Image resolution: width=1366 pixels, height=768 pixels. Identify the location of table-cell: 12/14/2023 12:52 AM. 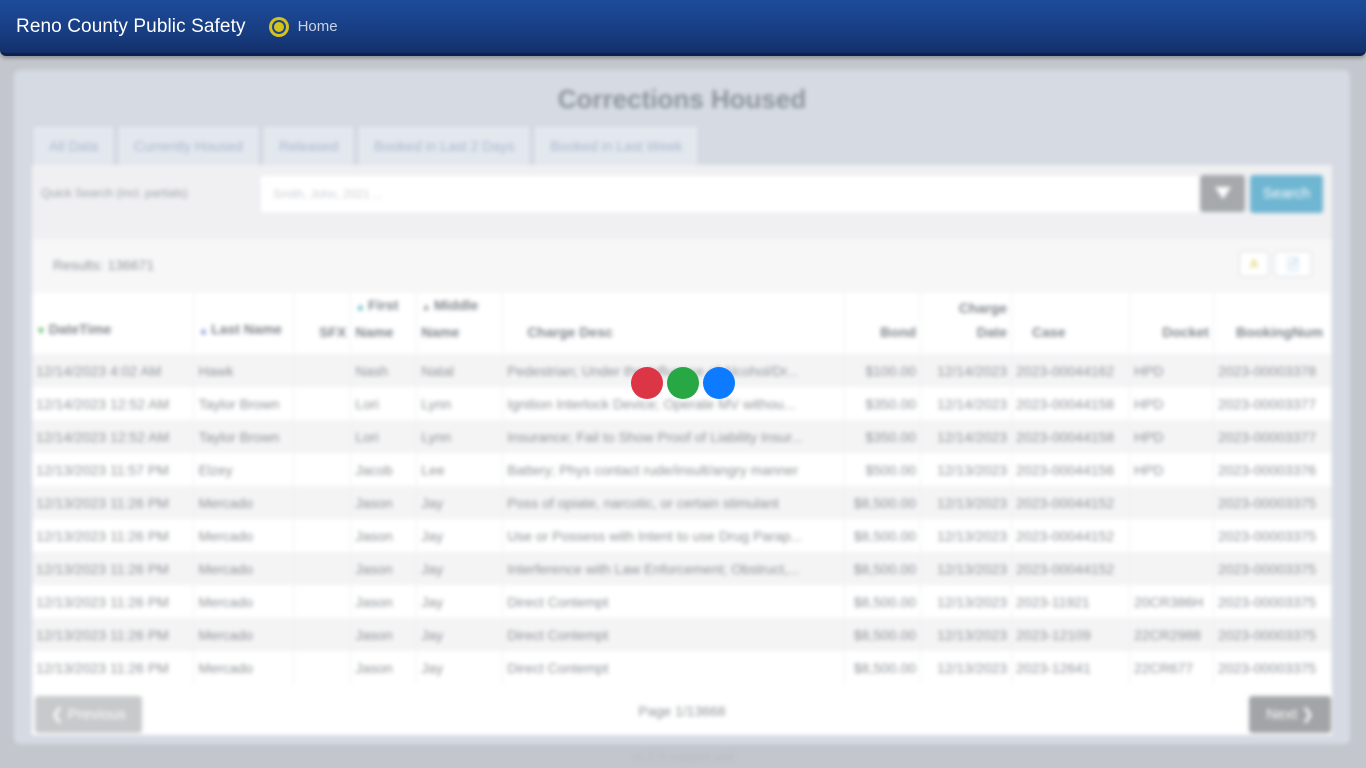
(113, 436).